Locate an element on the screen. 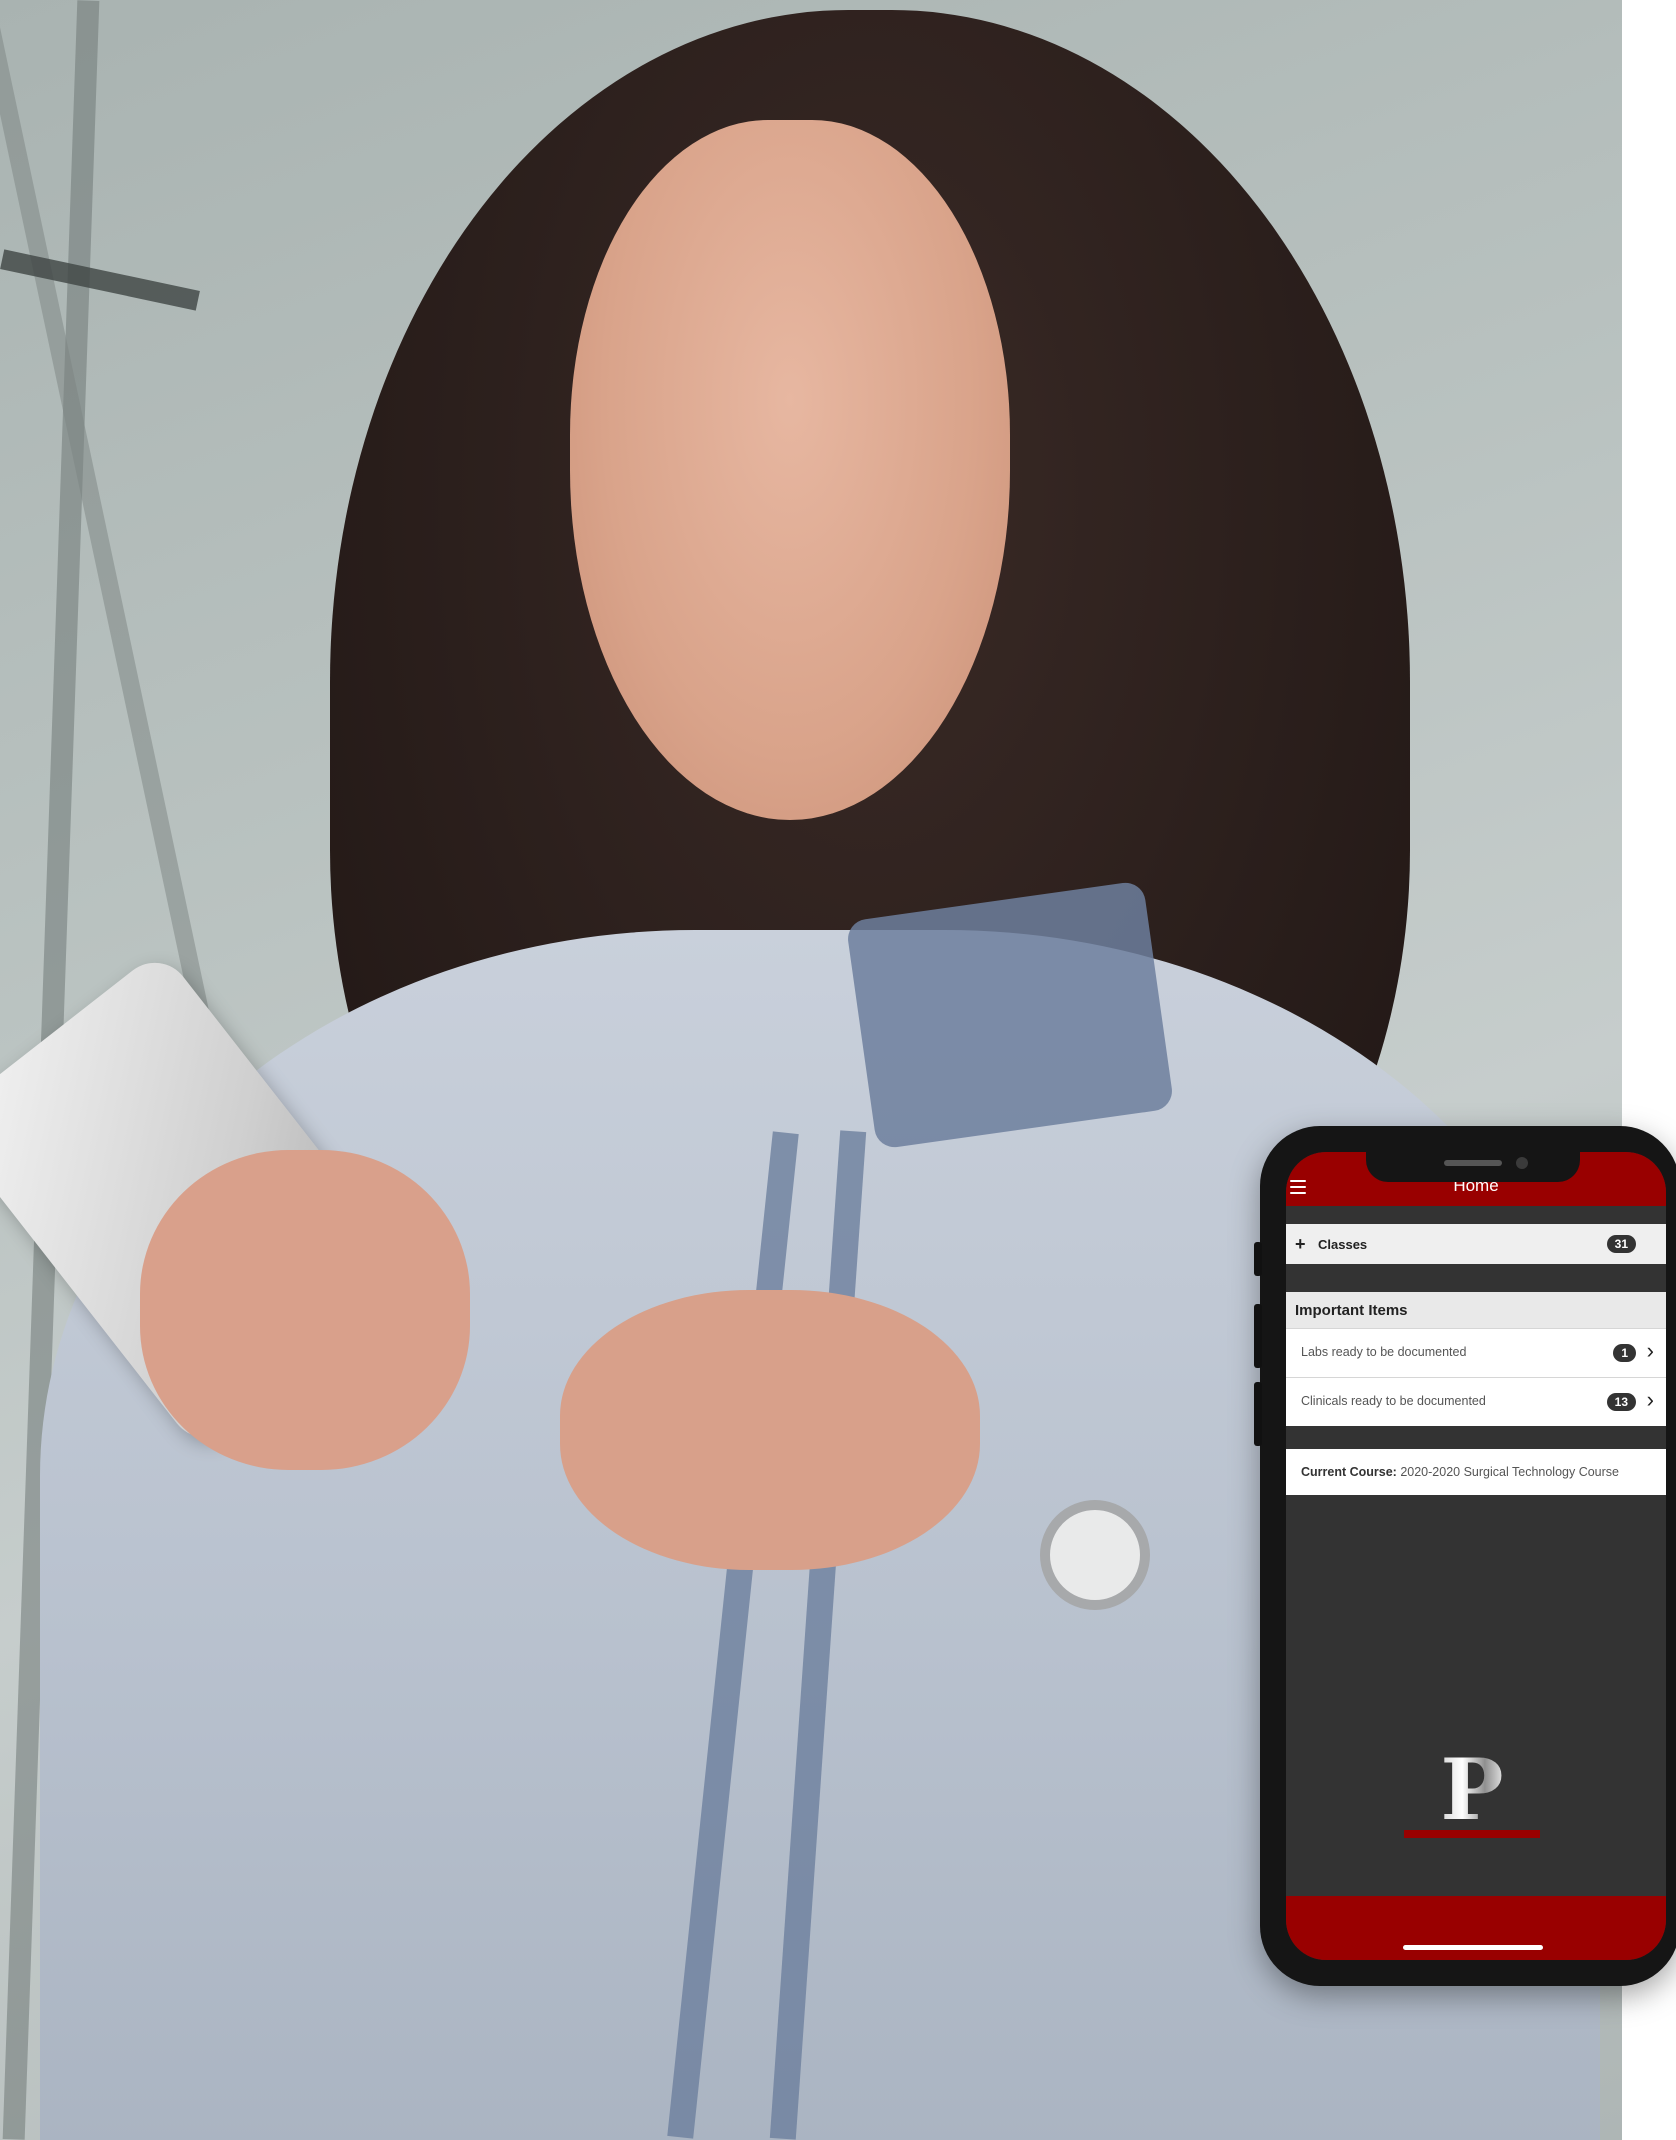 The image size is (1676, 2140). background-stand-arm is located at coordinates (100, 280).